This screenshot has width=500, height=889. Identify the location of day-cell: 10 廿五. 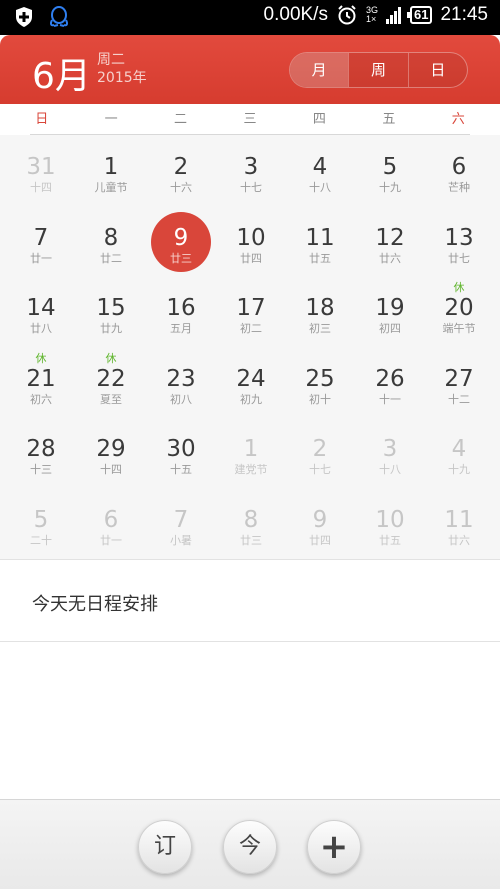
(390, 524).